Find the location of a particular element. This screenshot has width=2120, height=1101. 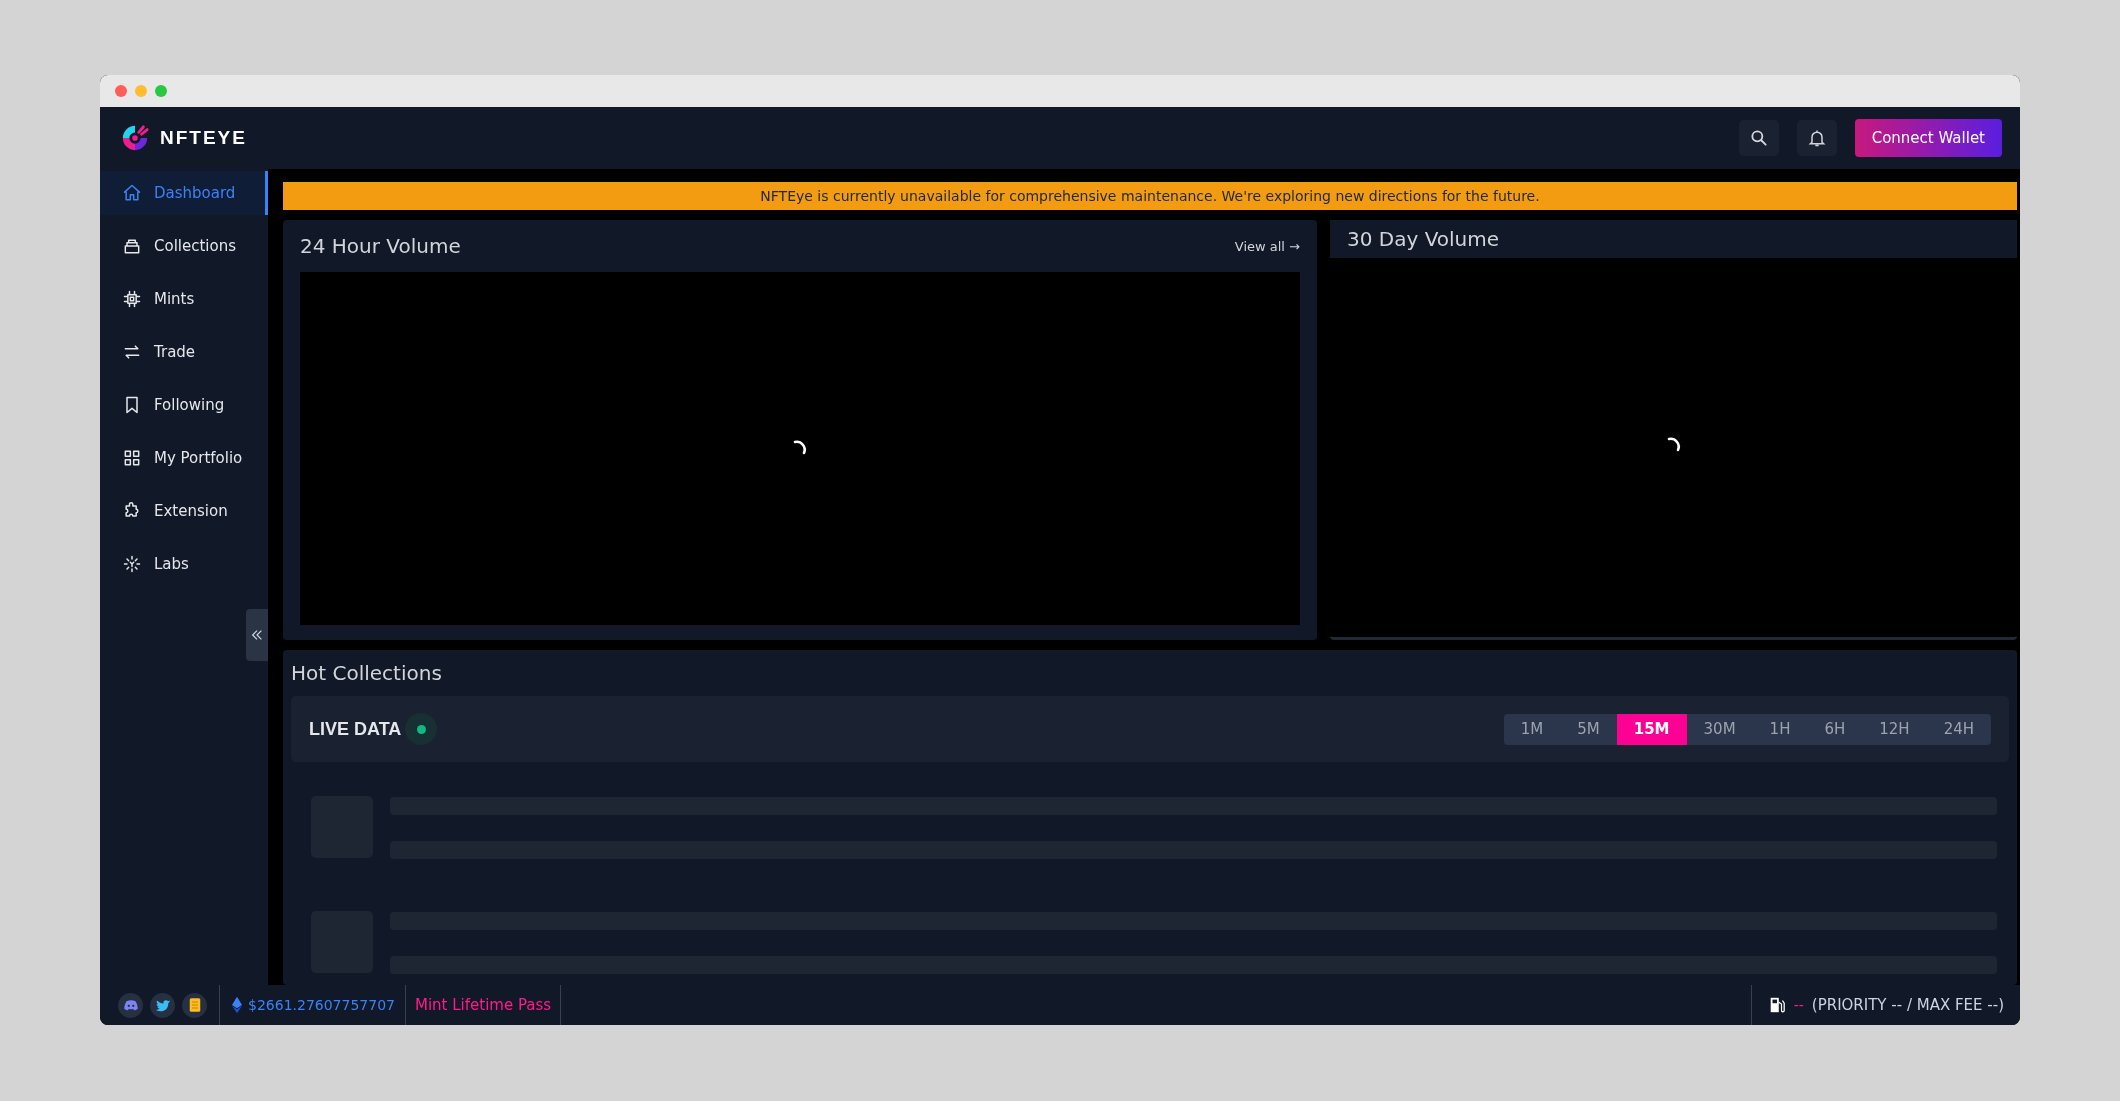

timeframe-tab: 1M is located at coordinates (1532, 729).